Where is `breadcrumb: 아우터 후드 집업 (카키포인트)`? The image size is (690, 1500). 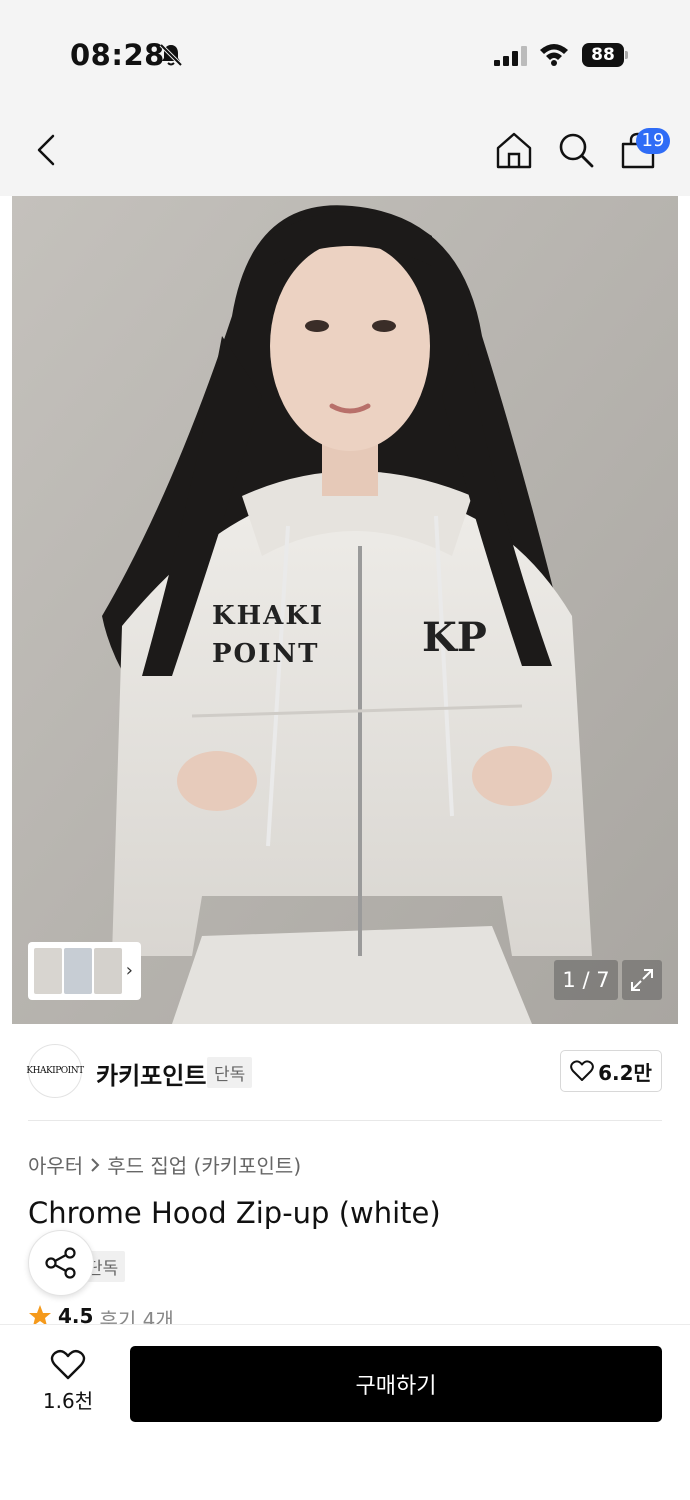
breadcrumb: 아우터 후드 집업 (카키포인트) is located at coordinates (164, 1164).